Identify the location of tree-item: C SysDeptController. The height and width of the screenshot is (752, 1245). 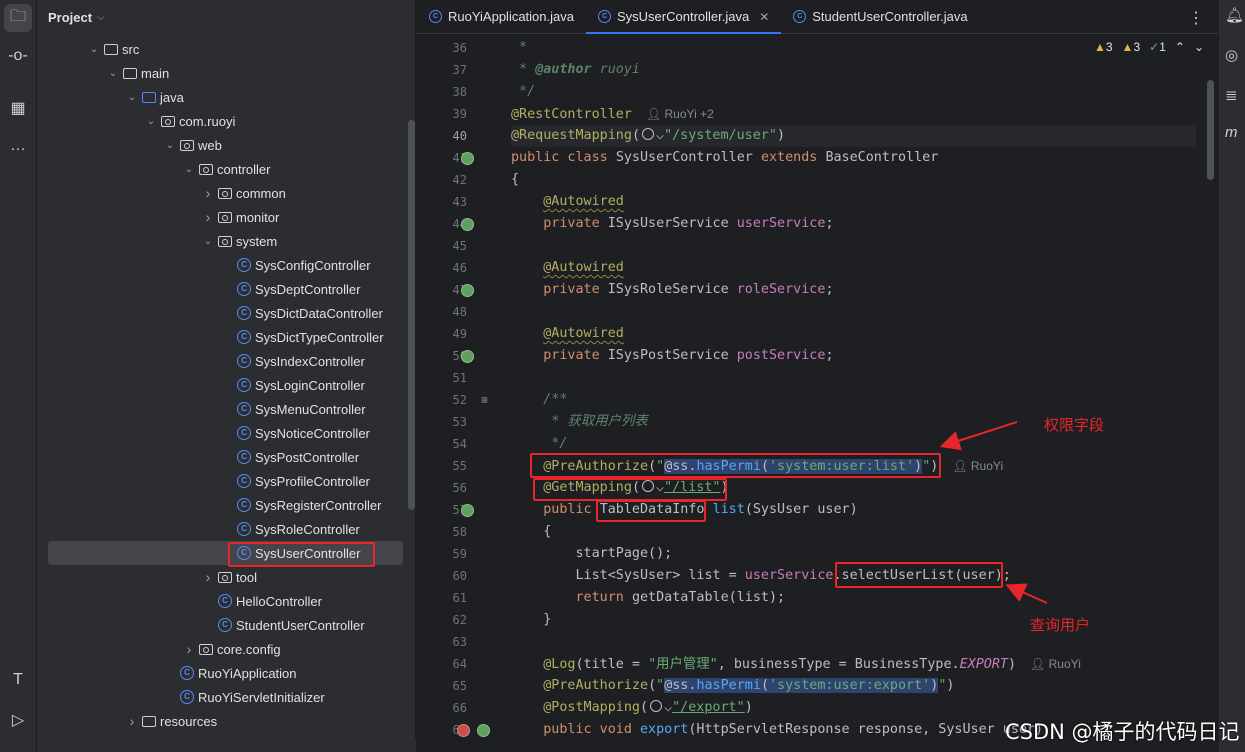
(226, 289).